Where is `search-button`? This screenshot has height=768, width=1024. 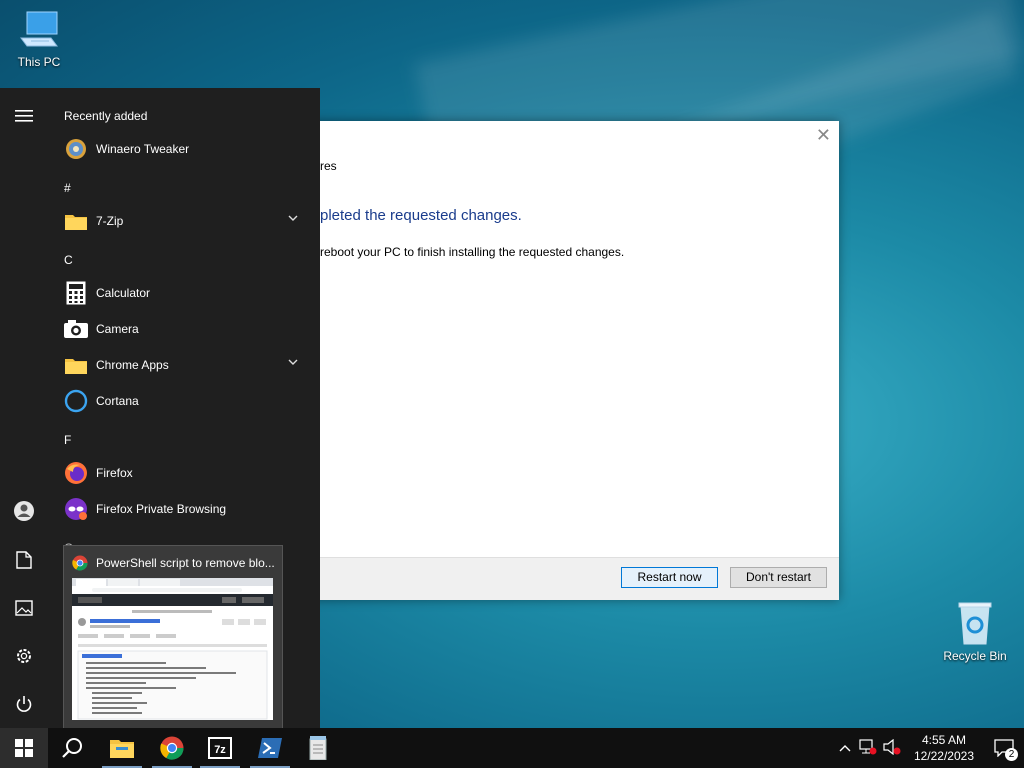
search-button is located at coordinates (72, 748).